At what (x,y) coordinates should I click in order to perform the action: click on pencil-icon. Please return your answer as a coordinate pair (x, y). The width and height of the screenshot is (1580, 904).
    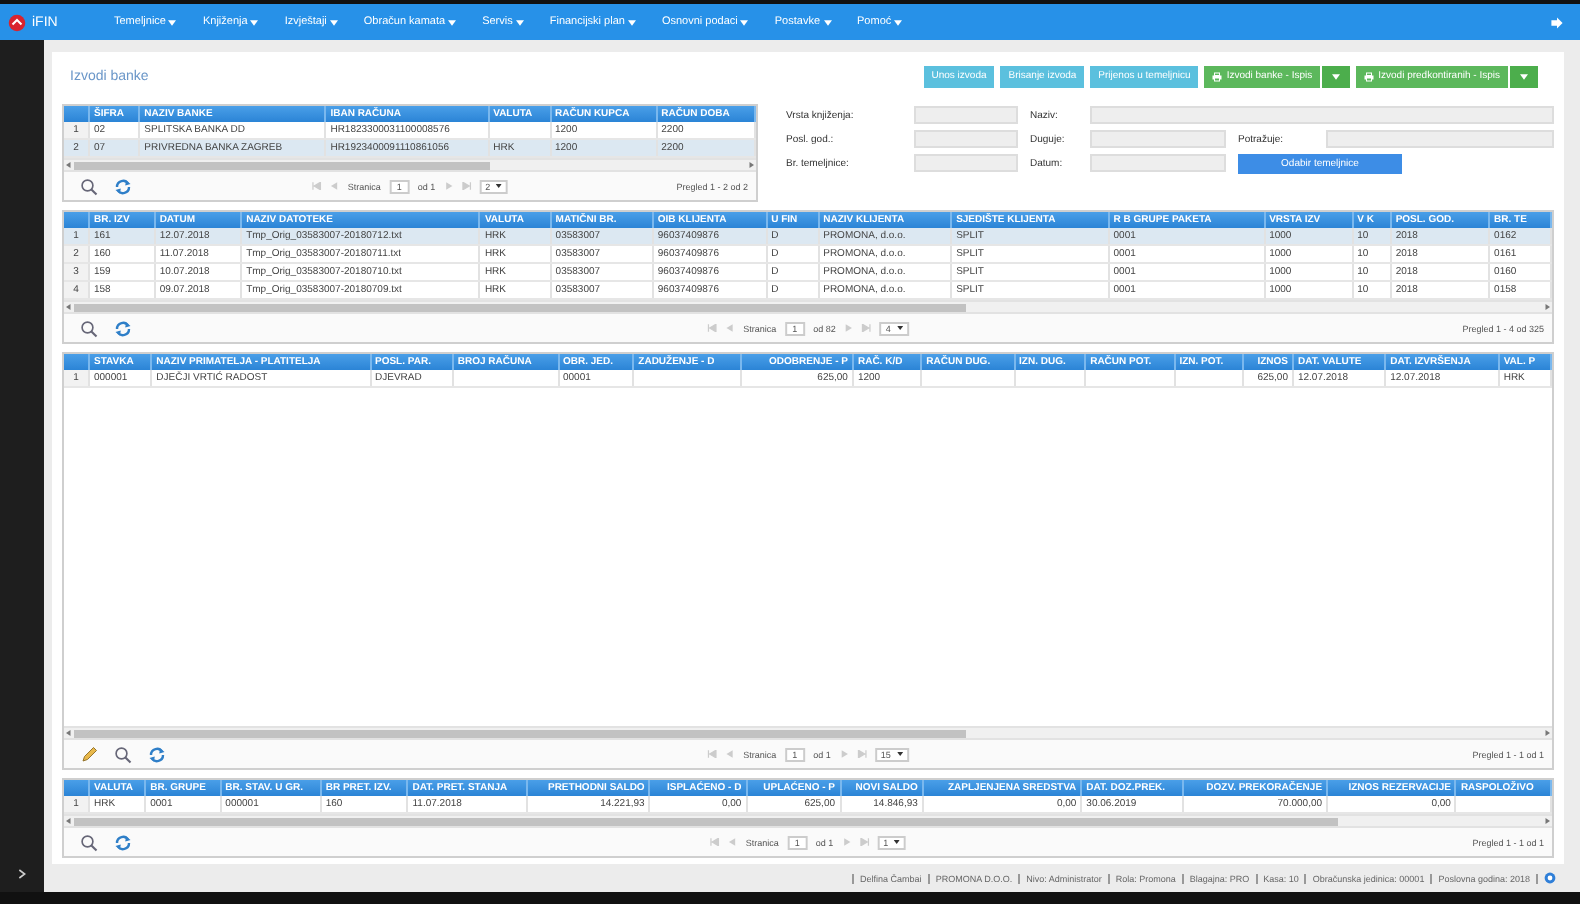
    Looking at the image, I should click on (89, 754).